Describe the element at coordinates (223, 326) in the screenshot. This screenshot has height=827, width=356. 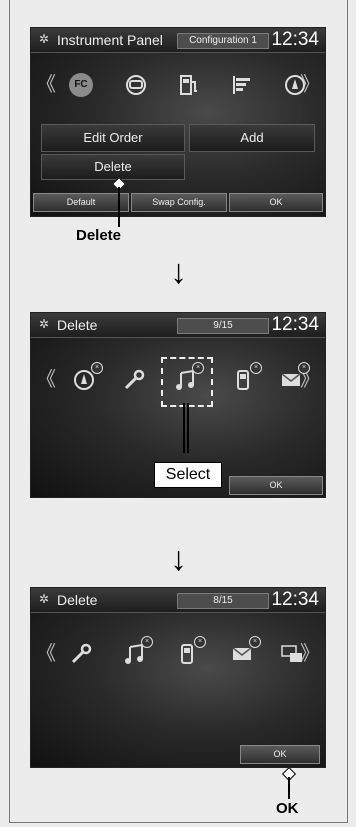
I see `item-count: 9/15` at that location.